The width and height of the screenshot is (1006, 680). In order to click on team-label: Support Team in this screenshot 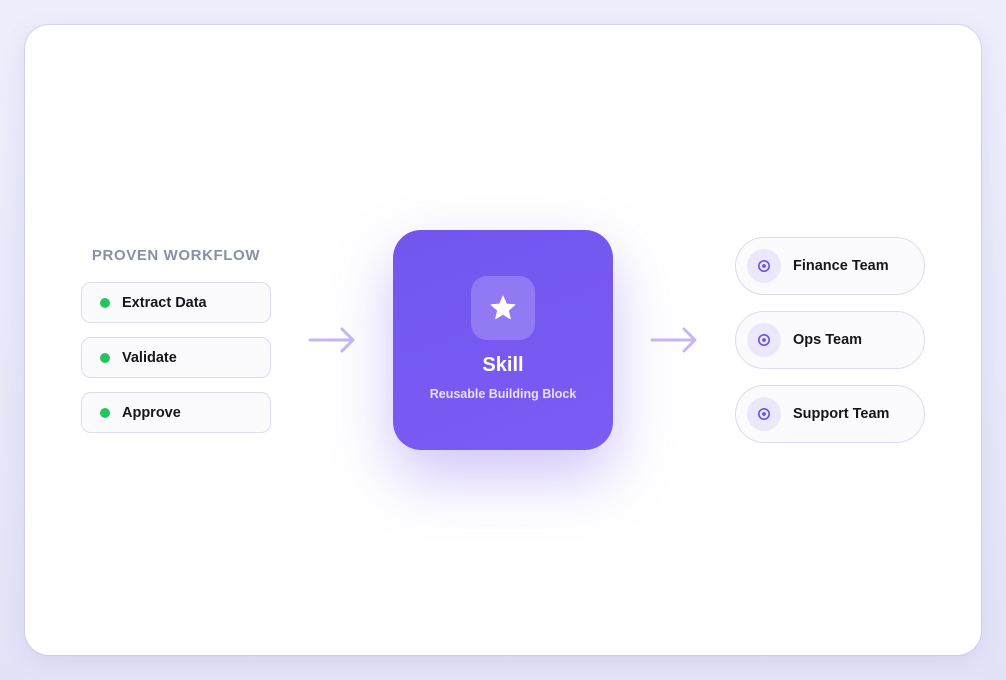, I will do `click(841, 414)`.